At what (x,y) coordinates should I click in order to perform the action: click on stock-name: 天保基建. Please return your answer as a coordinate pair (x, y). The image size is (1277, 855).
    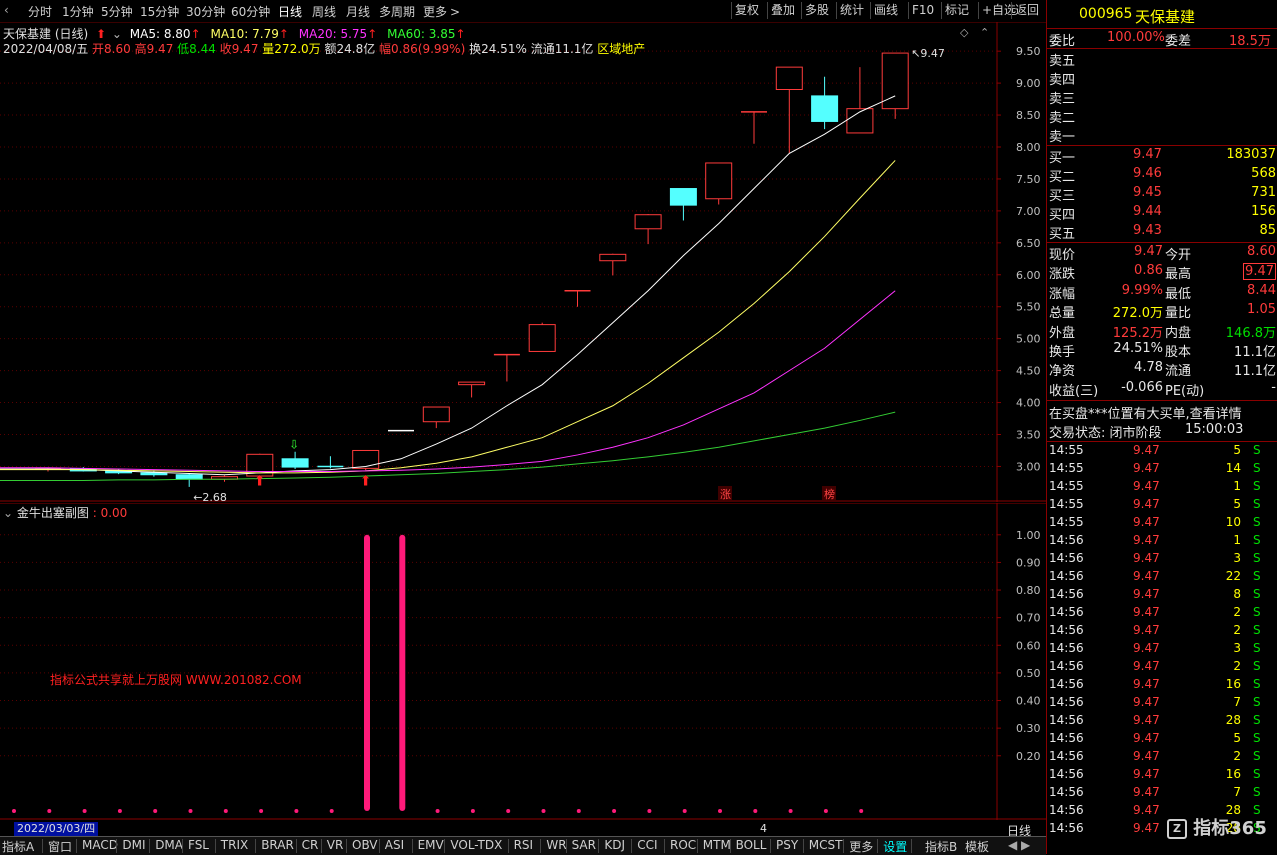
    Looking at the image, I should click on (1165, 17).